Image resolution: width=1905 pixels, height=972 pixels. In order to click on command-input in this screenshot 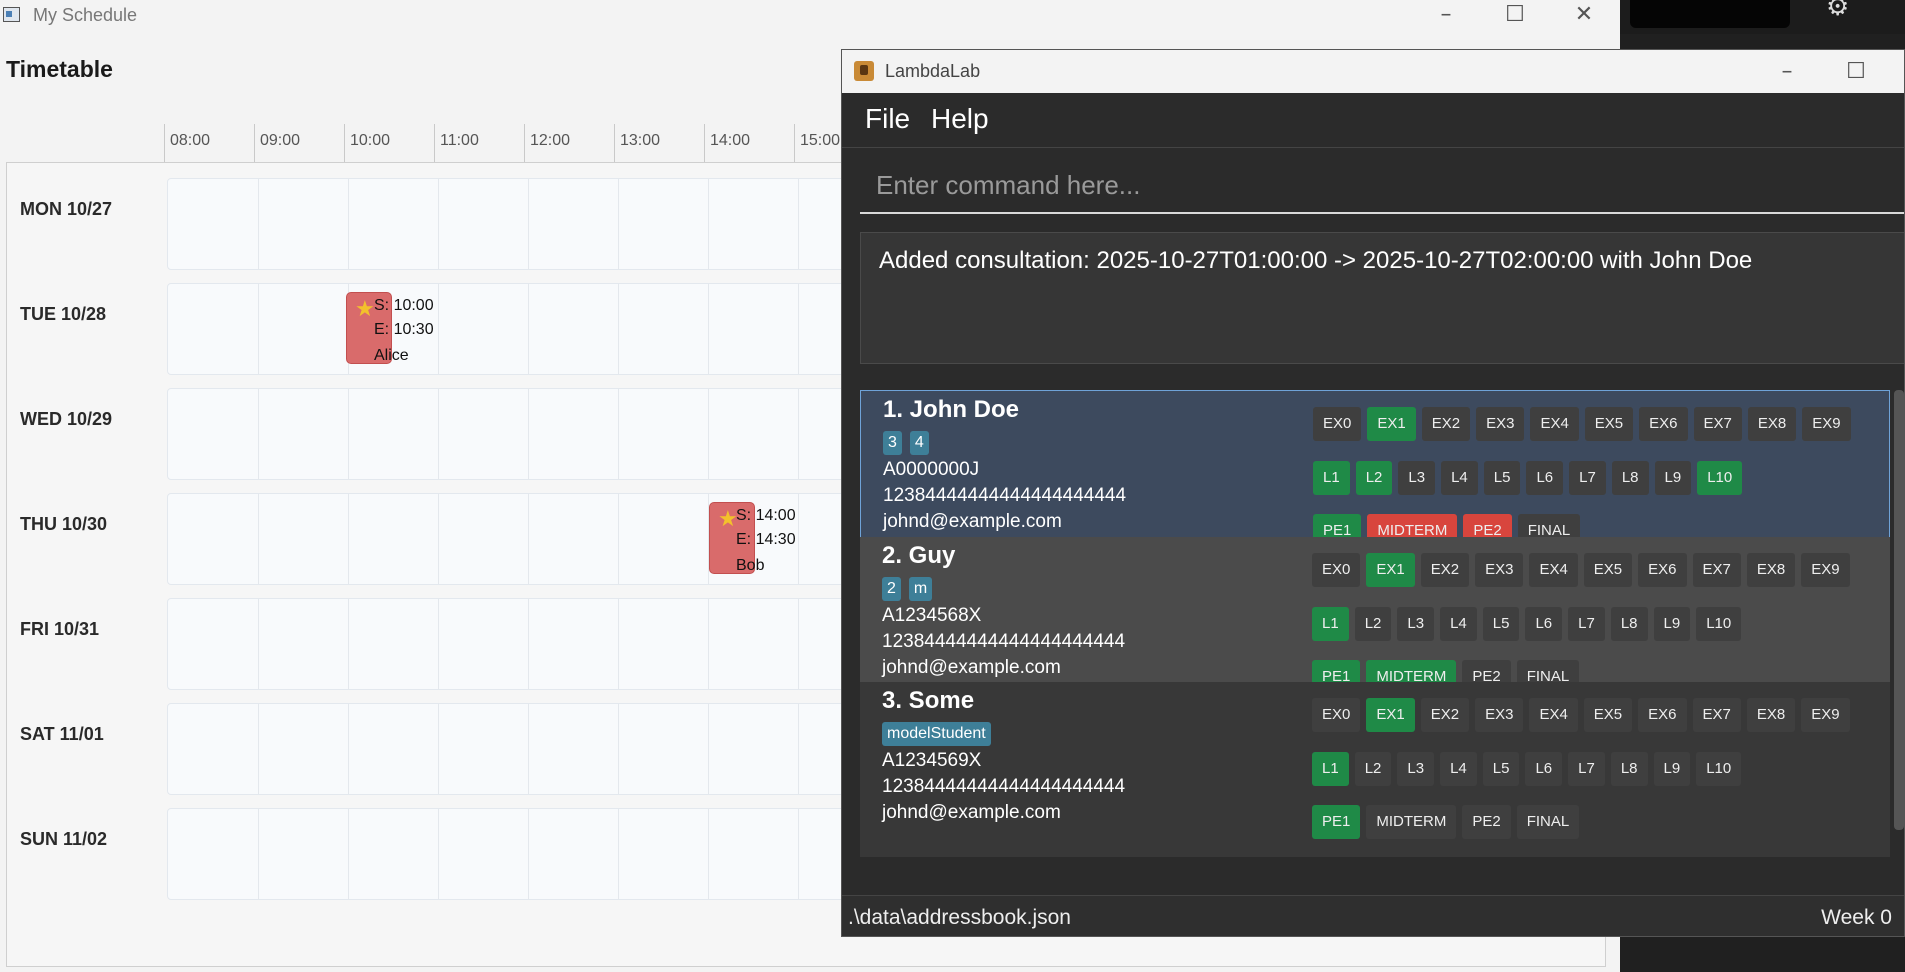, I will do `click(1382, 185)`.